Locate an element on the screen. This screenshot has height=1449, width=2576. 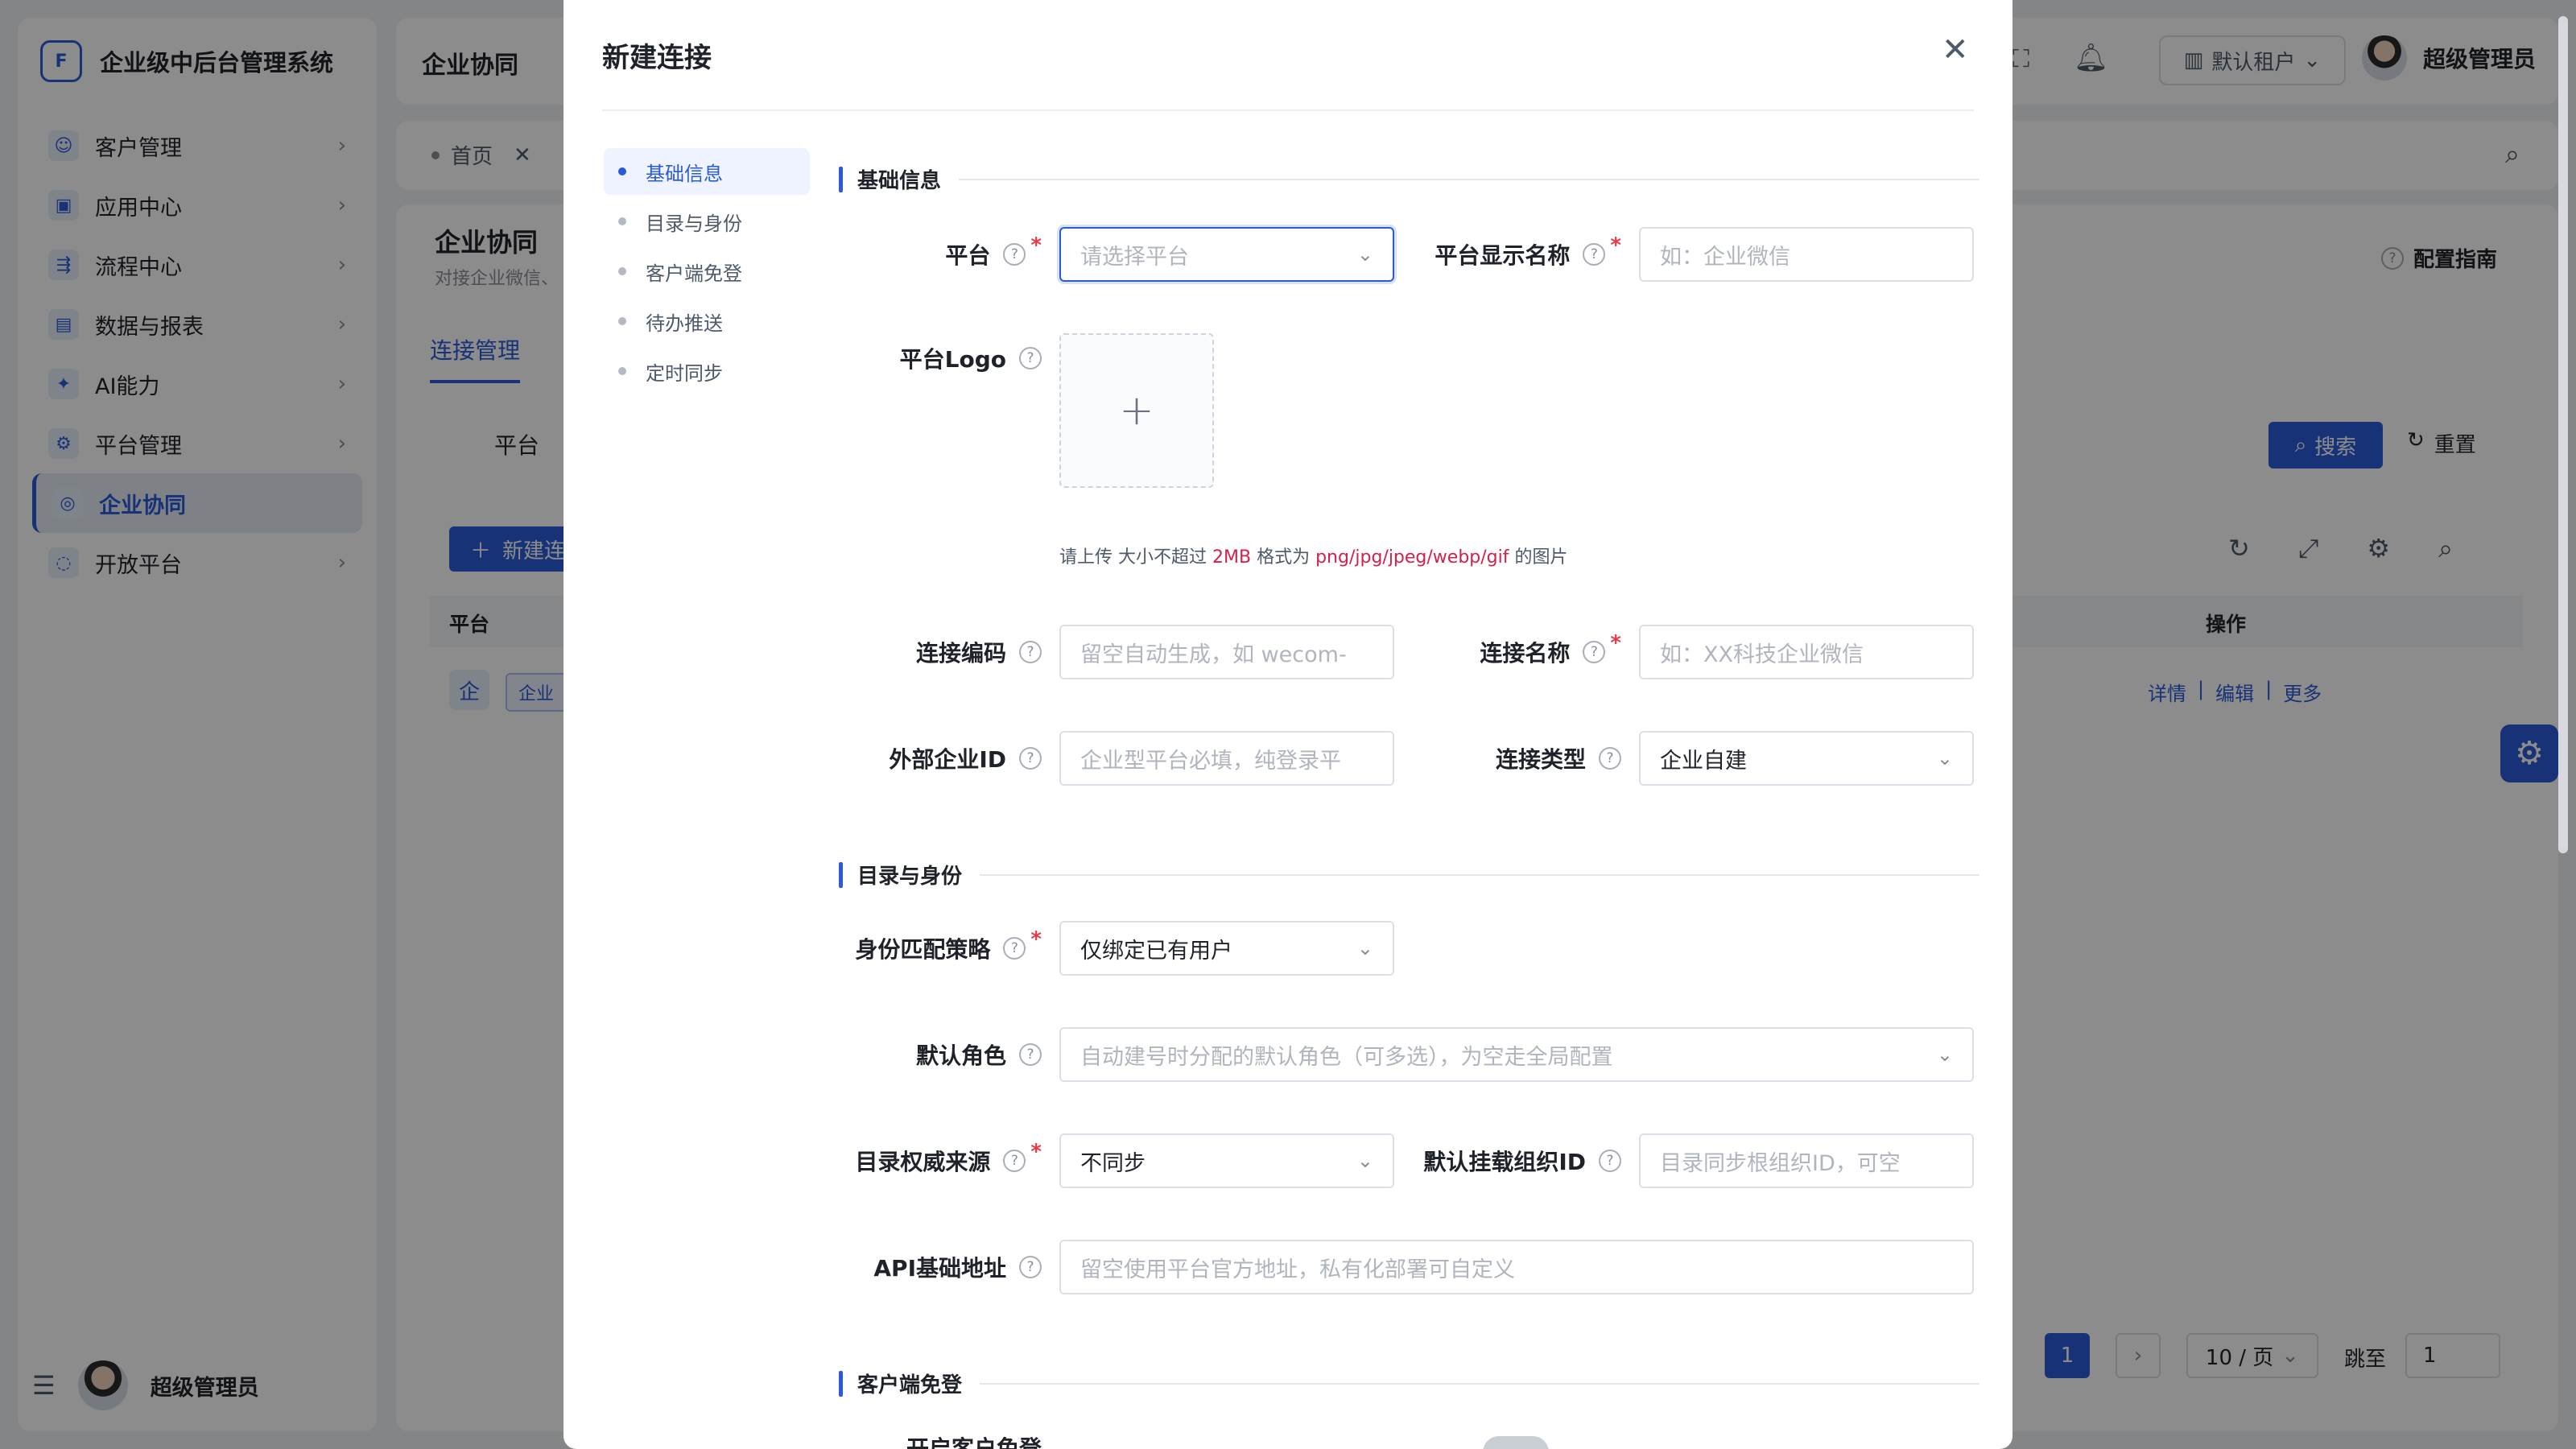
hint-text: 的图片 is located at coordinates (1538, 557).